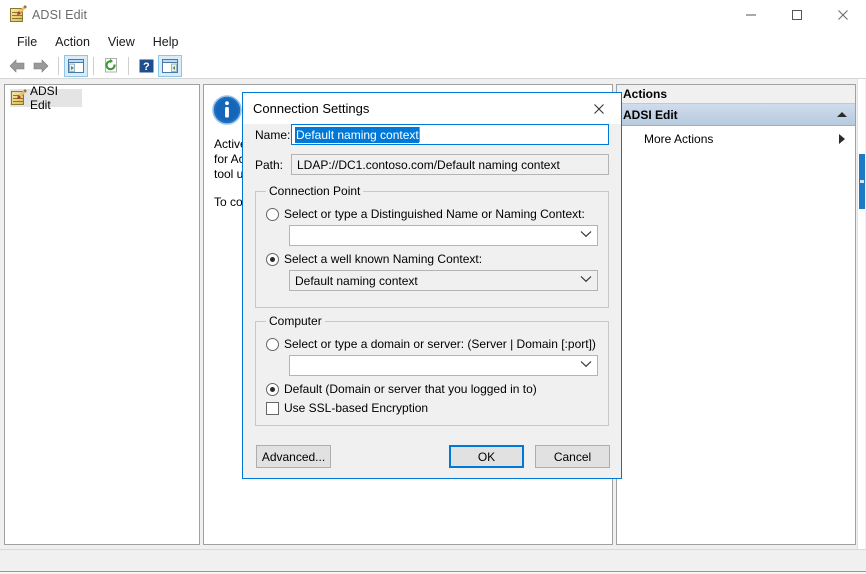 The width and height of the screenshot is (866, 574). I want to click on domain-or-server-combobox, so click(443, 365).